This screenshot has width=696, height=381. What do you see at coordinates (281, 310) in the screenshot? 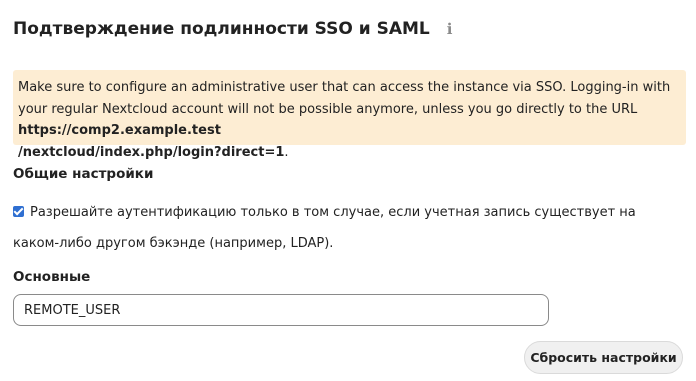
I see `uid-mapping-input` at bounding box center [281, 310].